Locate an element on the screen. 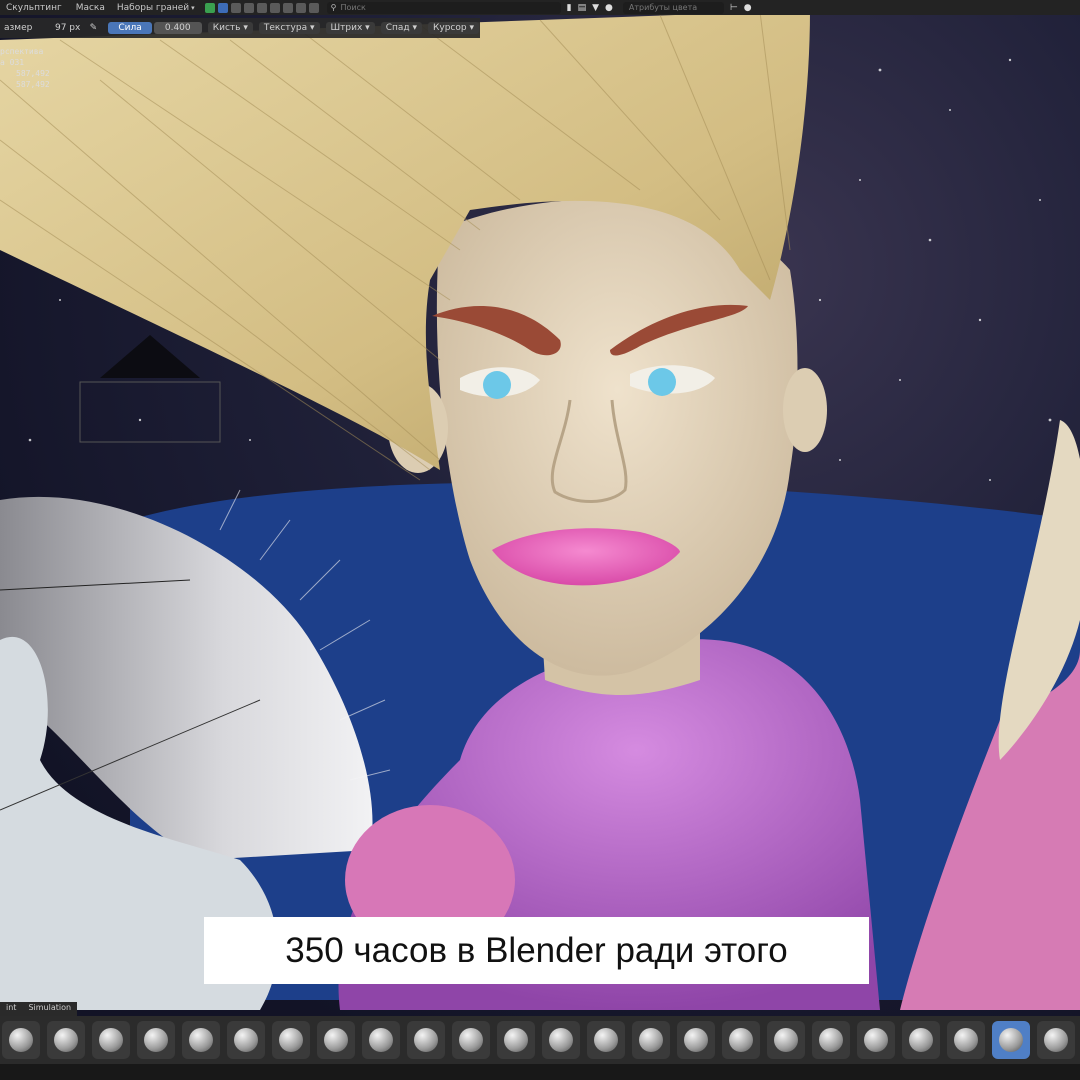  proportional-icon is located at coordinates (287, 7).